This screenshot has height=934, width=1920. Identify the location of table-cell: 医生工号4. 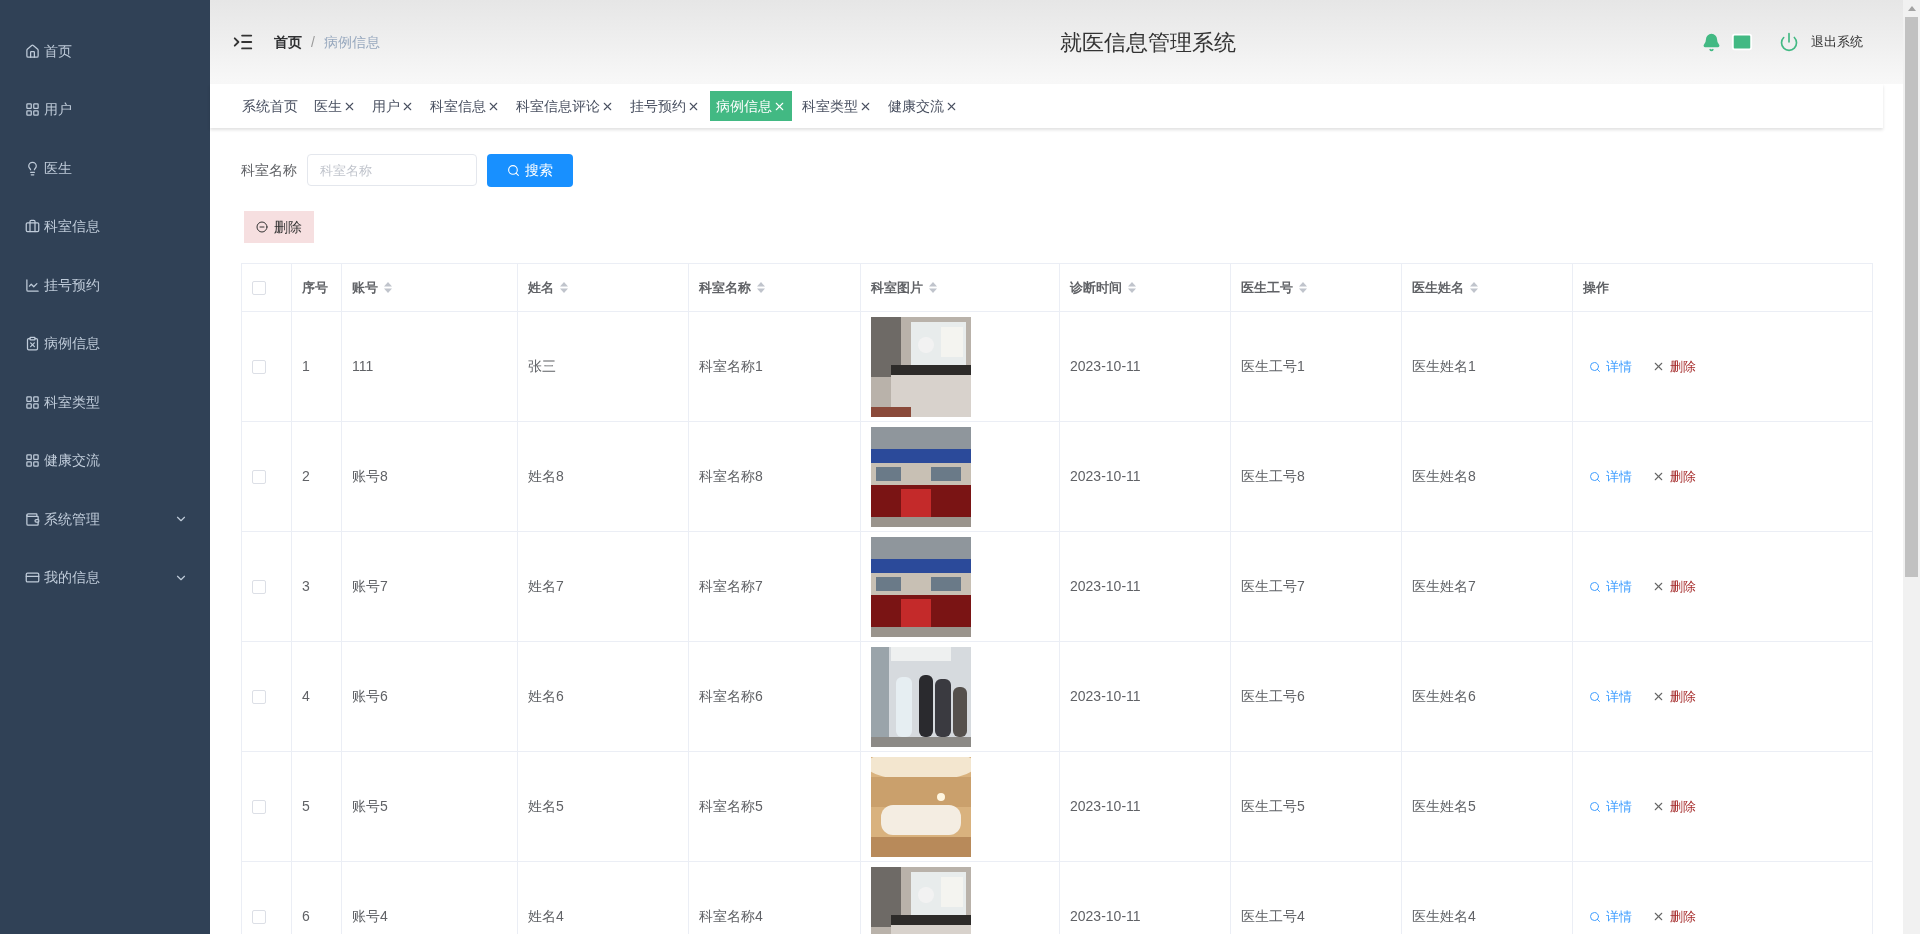
(1273, 916).